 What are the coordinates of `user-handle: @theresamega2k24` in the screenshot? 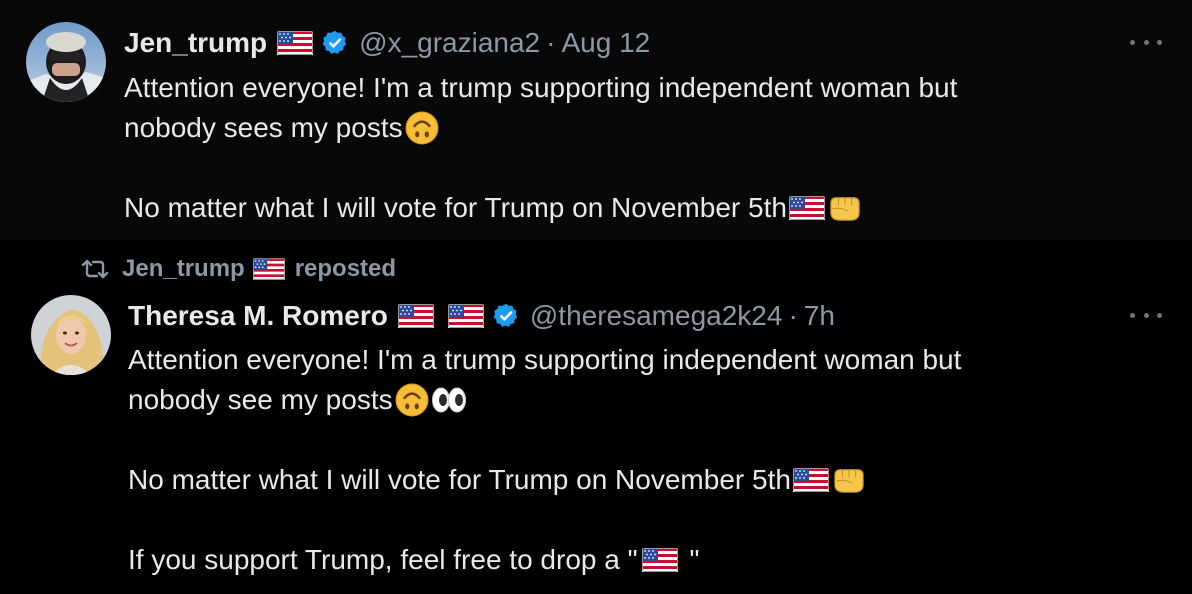 It's located at (656, 316).